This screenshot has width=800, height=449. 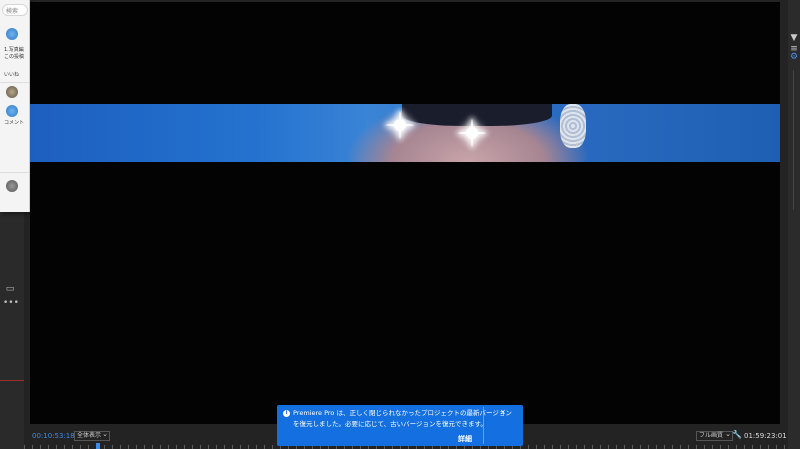 What do you see at coordinates (14, 50) in the screenshot?
I see `comment-text-1: 1.写真編` at bounding box center [14, 50].